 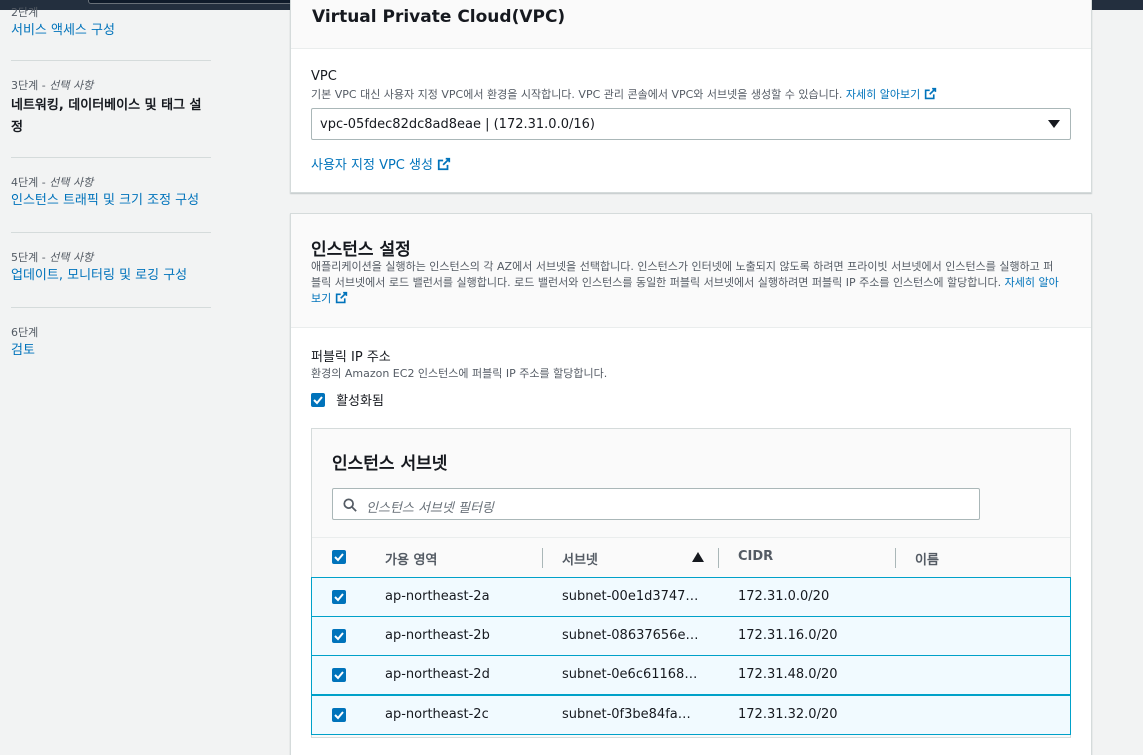 I want to click on subnets-table-header: 가용 영역 서브넷 CIDR 이름, so click(x=691, y=557).